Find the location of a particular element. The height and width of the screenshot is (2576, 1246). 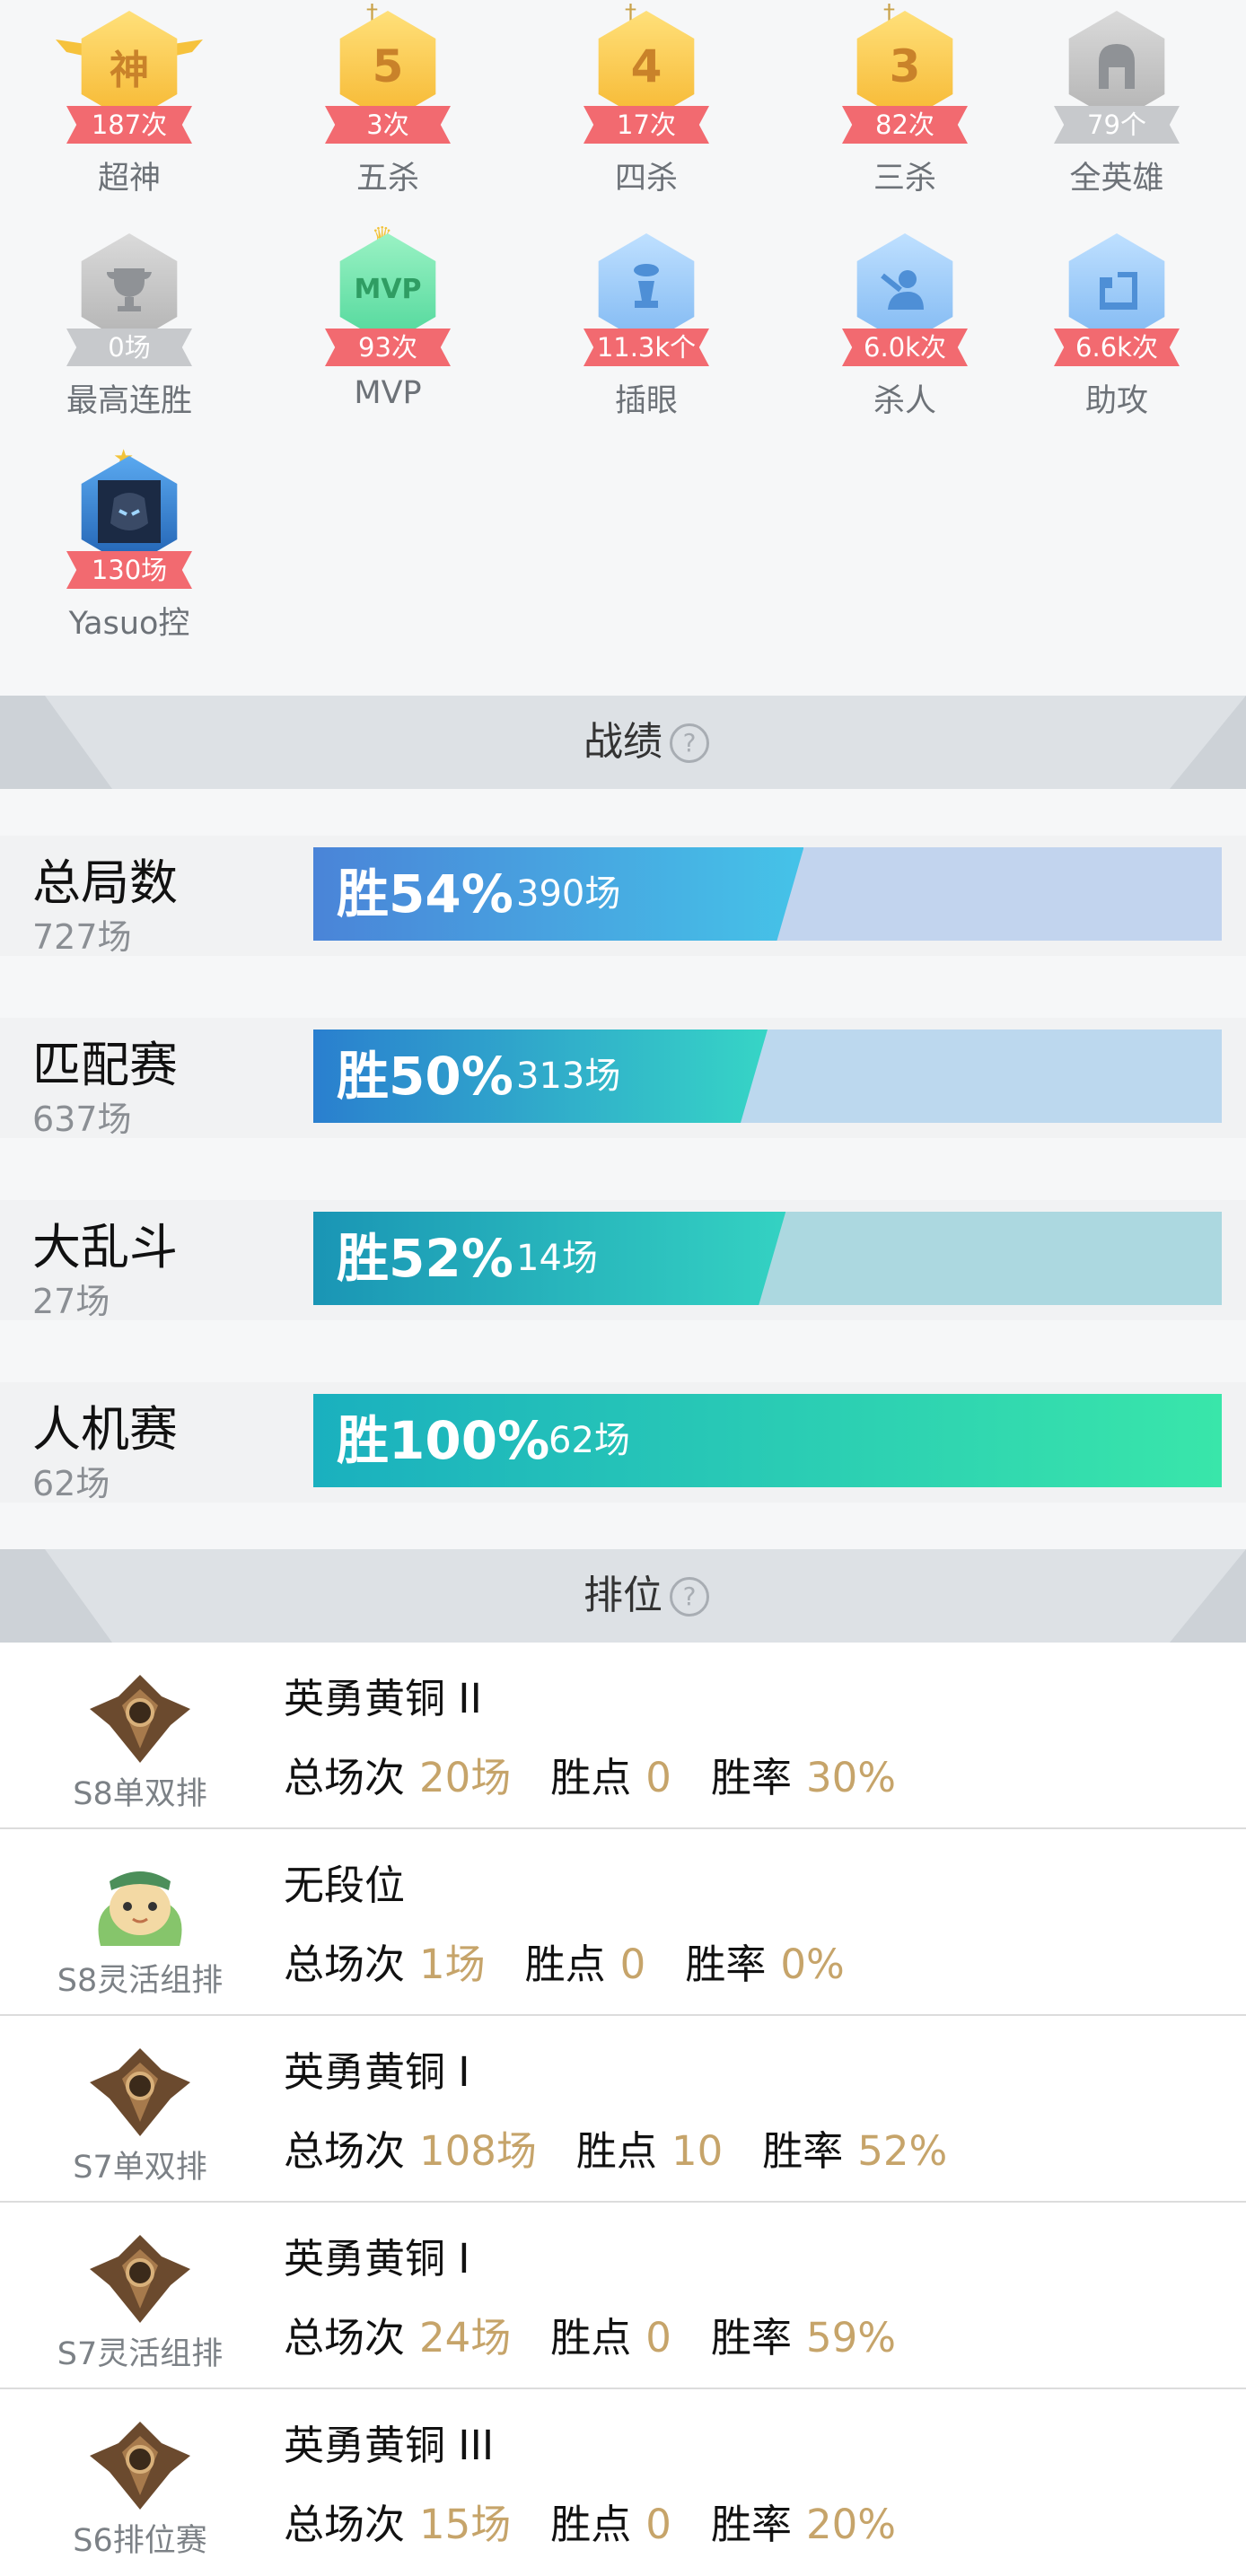

stat-games: 637场 is located at coordinates (82, 1119).